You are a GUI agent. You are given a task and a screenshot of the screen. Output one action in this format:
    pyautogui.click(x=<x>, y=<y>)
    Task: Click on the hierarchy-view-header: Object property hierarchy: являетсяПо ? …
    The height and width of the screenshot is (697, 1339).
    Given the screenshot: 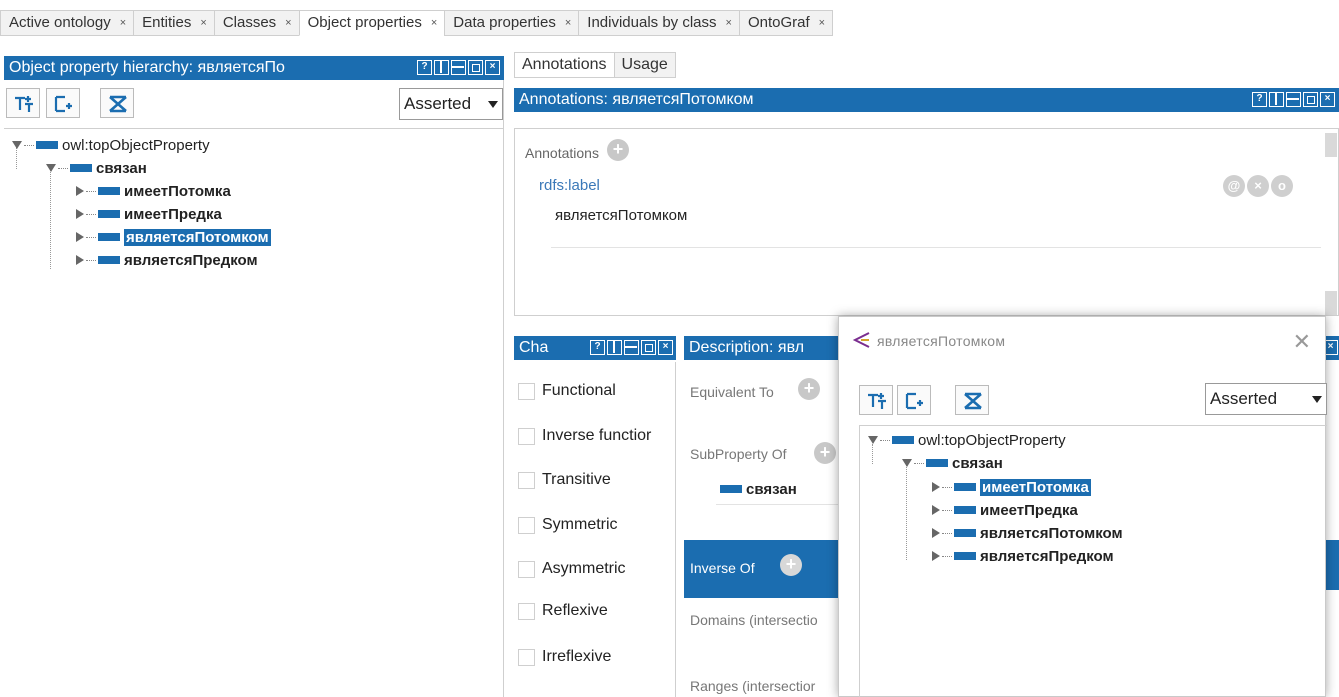 What is the action you would take?
    pyautogui.click(x=254, y=68)
    